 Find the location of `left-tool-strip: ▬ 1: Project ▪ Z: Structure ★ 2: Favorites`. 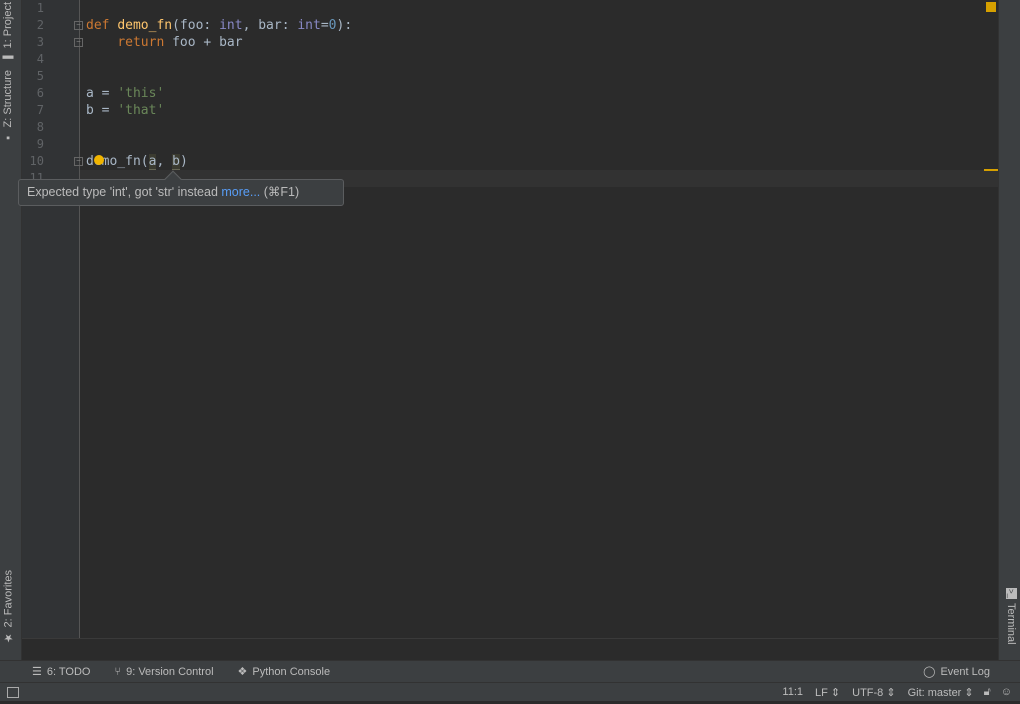

left-tool-strip: ▬ 1: Project ▪ Z: Structure ★ 2: Favorites is located at coordinates (11, 330).